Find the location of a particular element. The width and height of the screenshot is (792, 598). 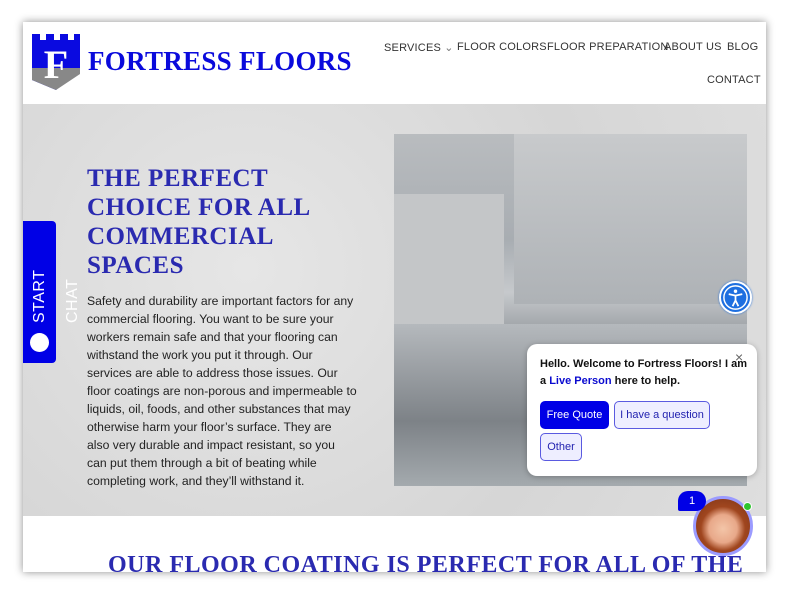

nav-about-us: ABOUT US is located at coordinates (693, 47).